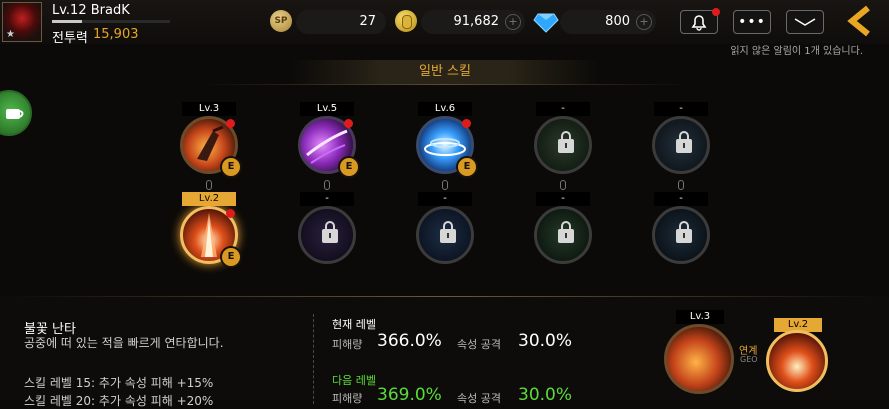  What do you see at coordinates (119, 383) in the screenshot?
I see `skill-bonus-1: 스킬 레벨 15: 추가 속성 피해 +15%` at bounding box center [119, 383].